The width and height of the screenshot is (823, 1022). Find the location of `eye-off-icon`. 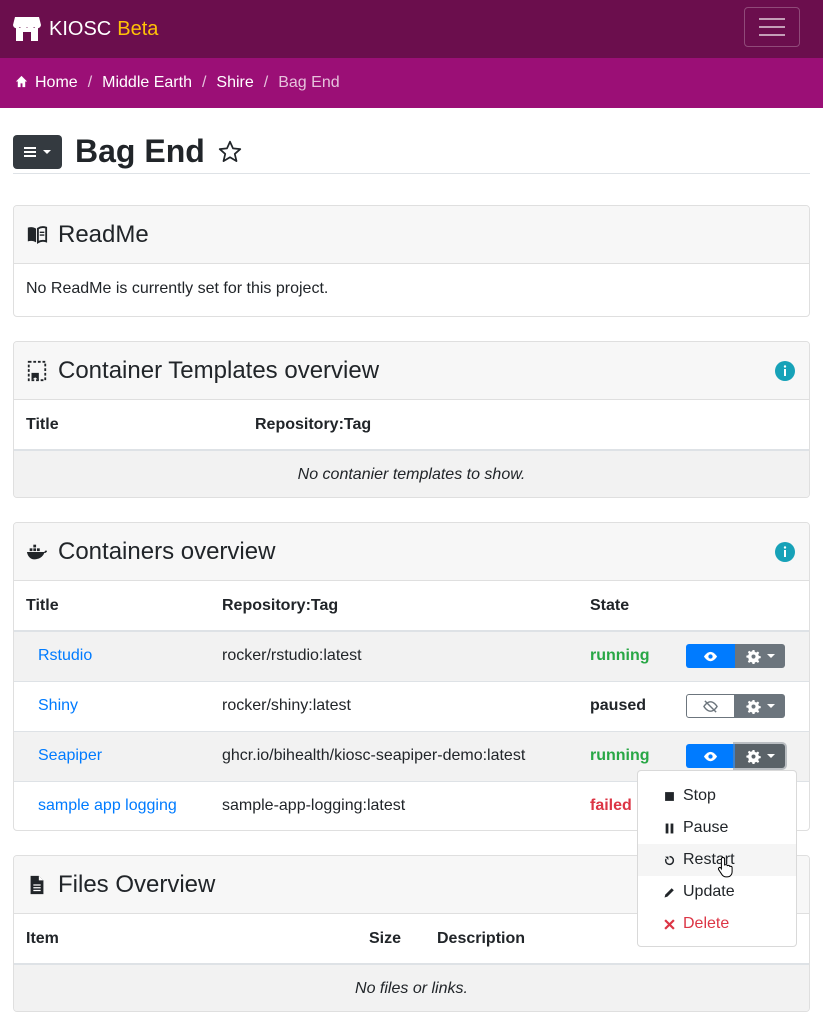

eye-off-icon is located at coordinates (710, 706).